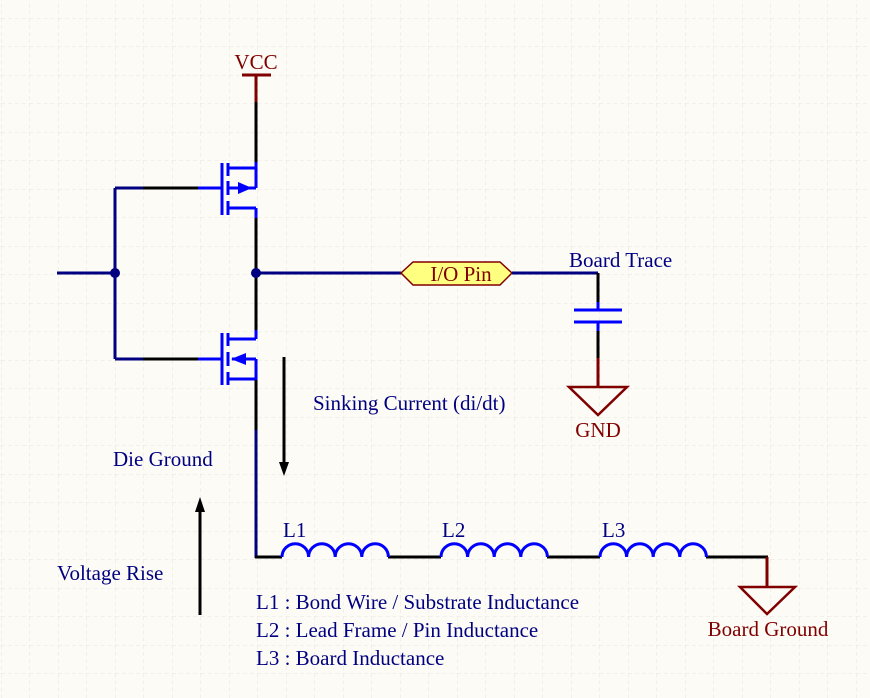 This screenshot has width=870, height=698. Describe the element at coordinates (115, 273) in the screenshot. I see `input-junction` at that location.